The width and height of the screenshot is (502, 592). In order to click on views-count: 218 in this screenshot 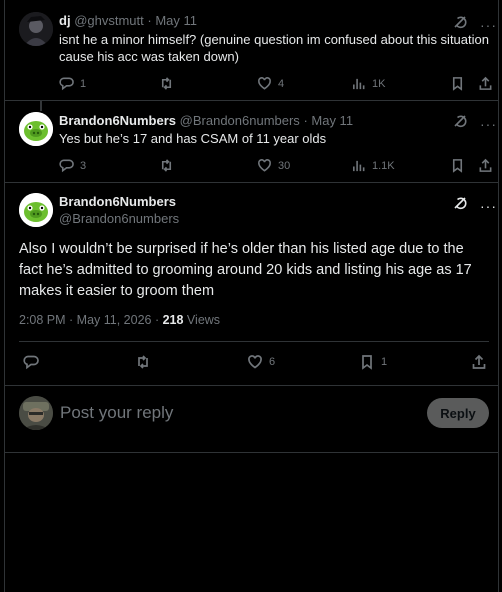, I will do `click(173, 320)`.